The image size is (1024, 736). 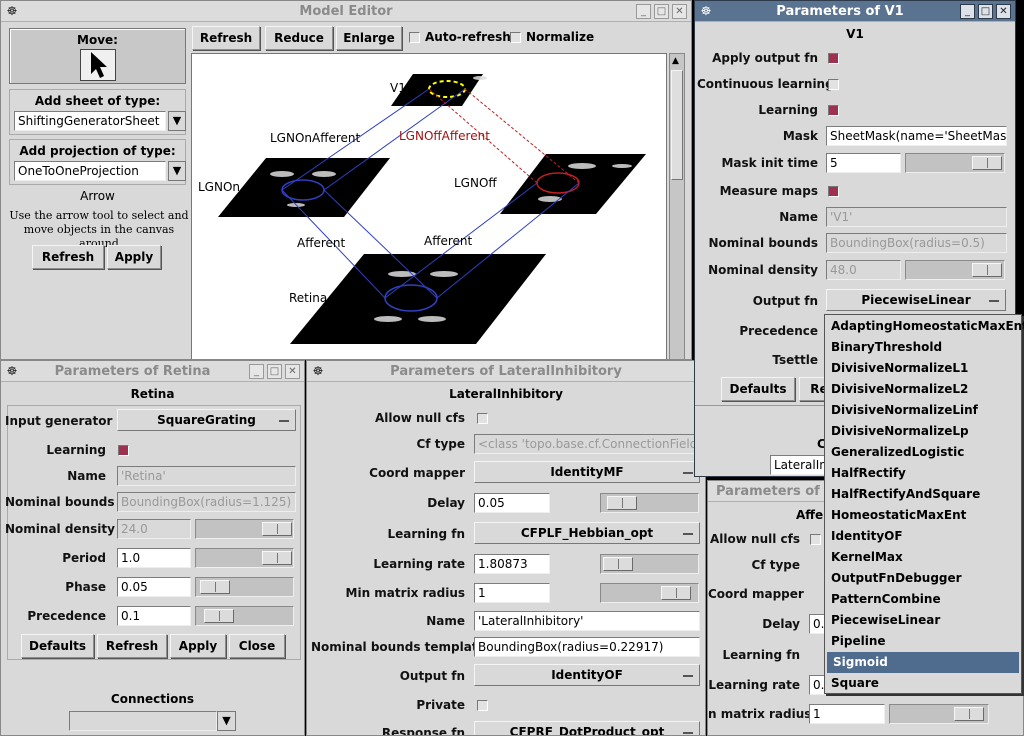 I want to click on scrollbar-thumb, so click(x=677, y=125).